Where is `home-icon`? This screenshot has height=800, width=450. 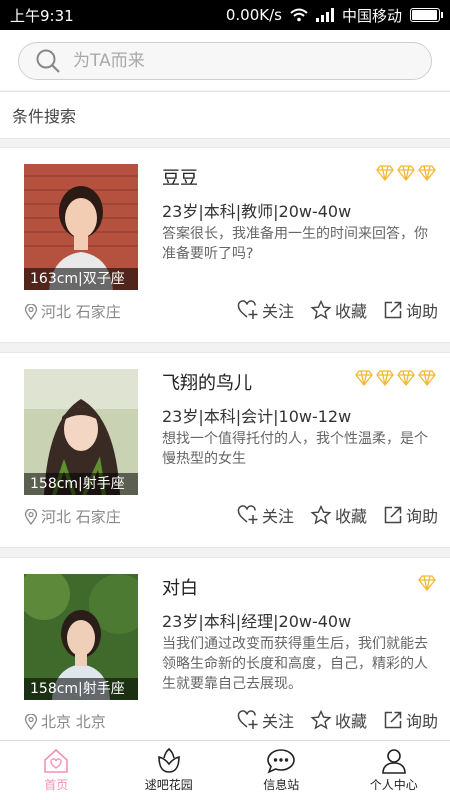
home-icon is located at coordinates (56, 760).